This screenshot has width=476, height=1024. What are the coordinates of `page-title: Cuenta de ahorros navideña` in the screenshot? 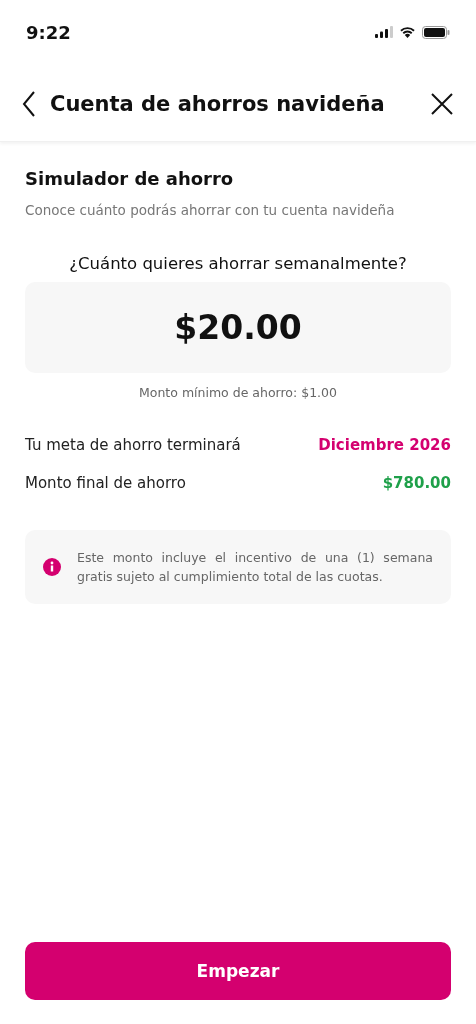 It's located at (218, 103).